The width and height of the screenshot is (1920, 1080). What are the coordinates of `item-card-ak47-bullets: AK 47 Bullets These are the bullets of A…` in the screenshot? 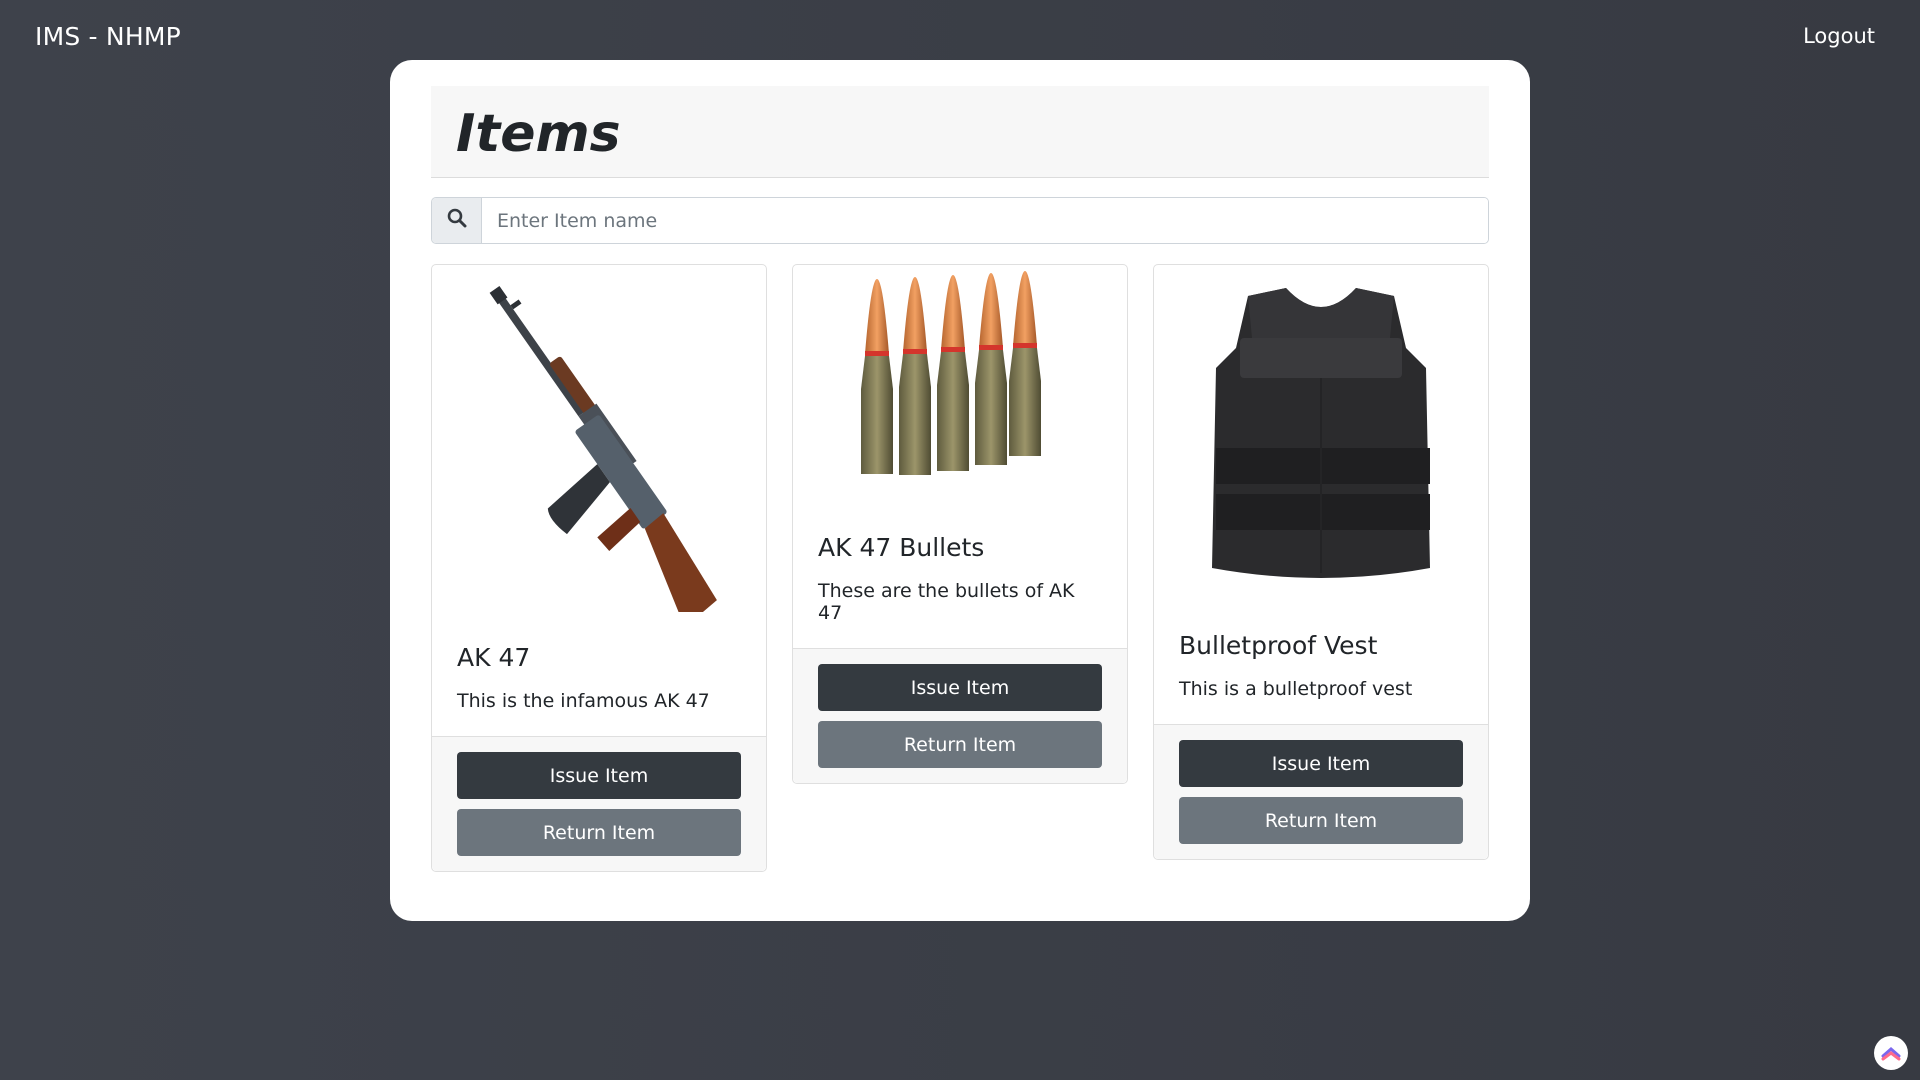 It's located at (960, 524).